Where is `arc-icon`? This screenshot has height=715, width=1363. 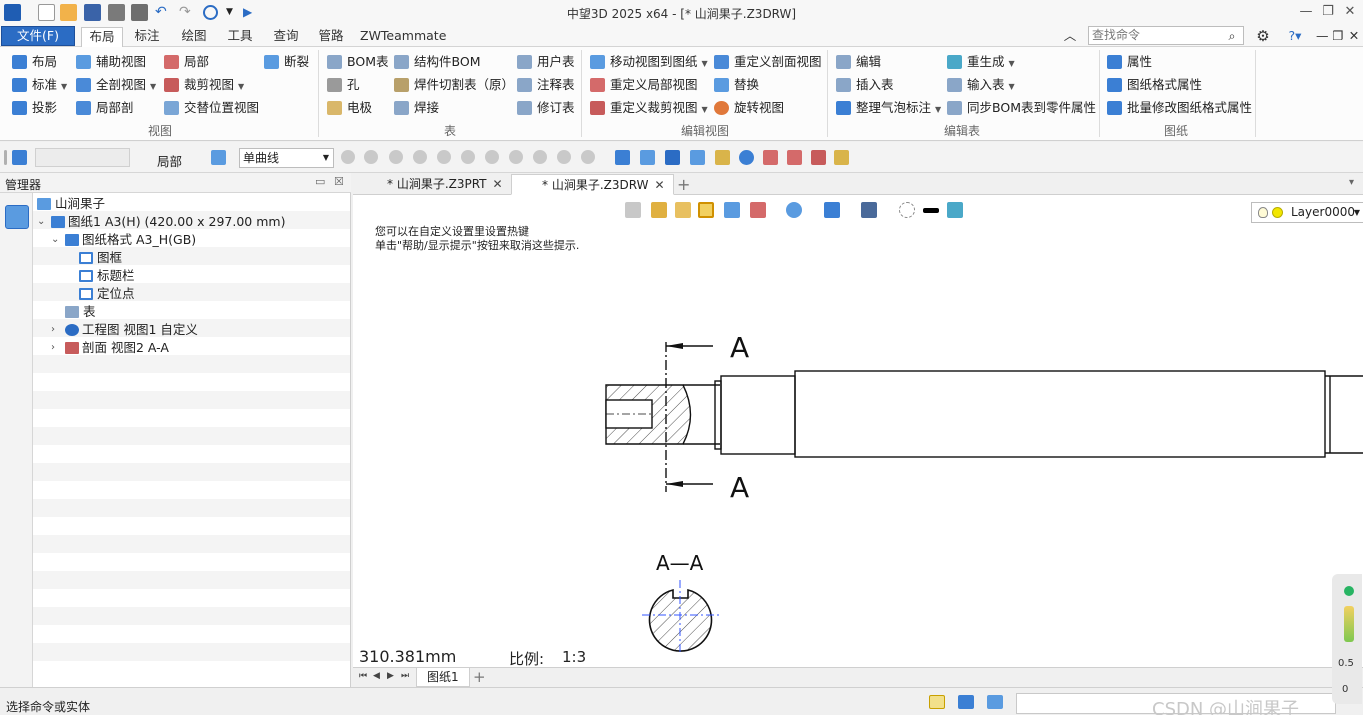
arc-icon is located at coordinates (564, 157).